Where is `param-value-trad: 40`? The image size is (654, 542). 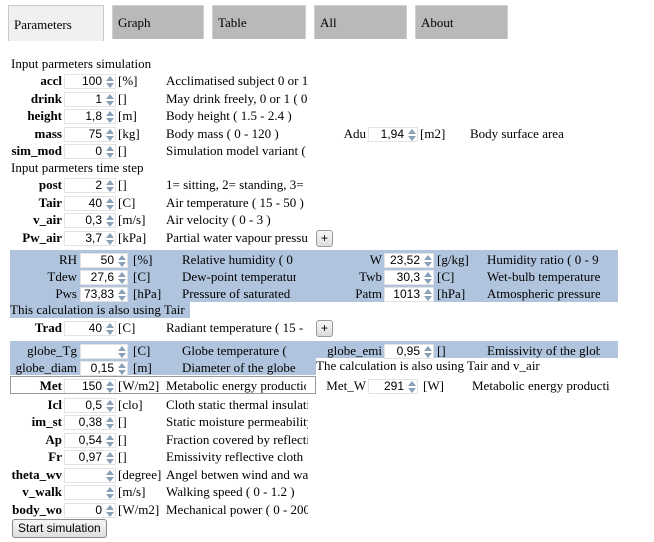
param-value-trad: 40 is located at coordinates (95, 328).